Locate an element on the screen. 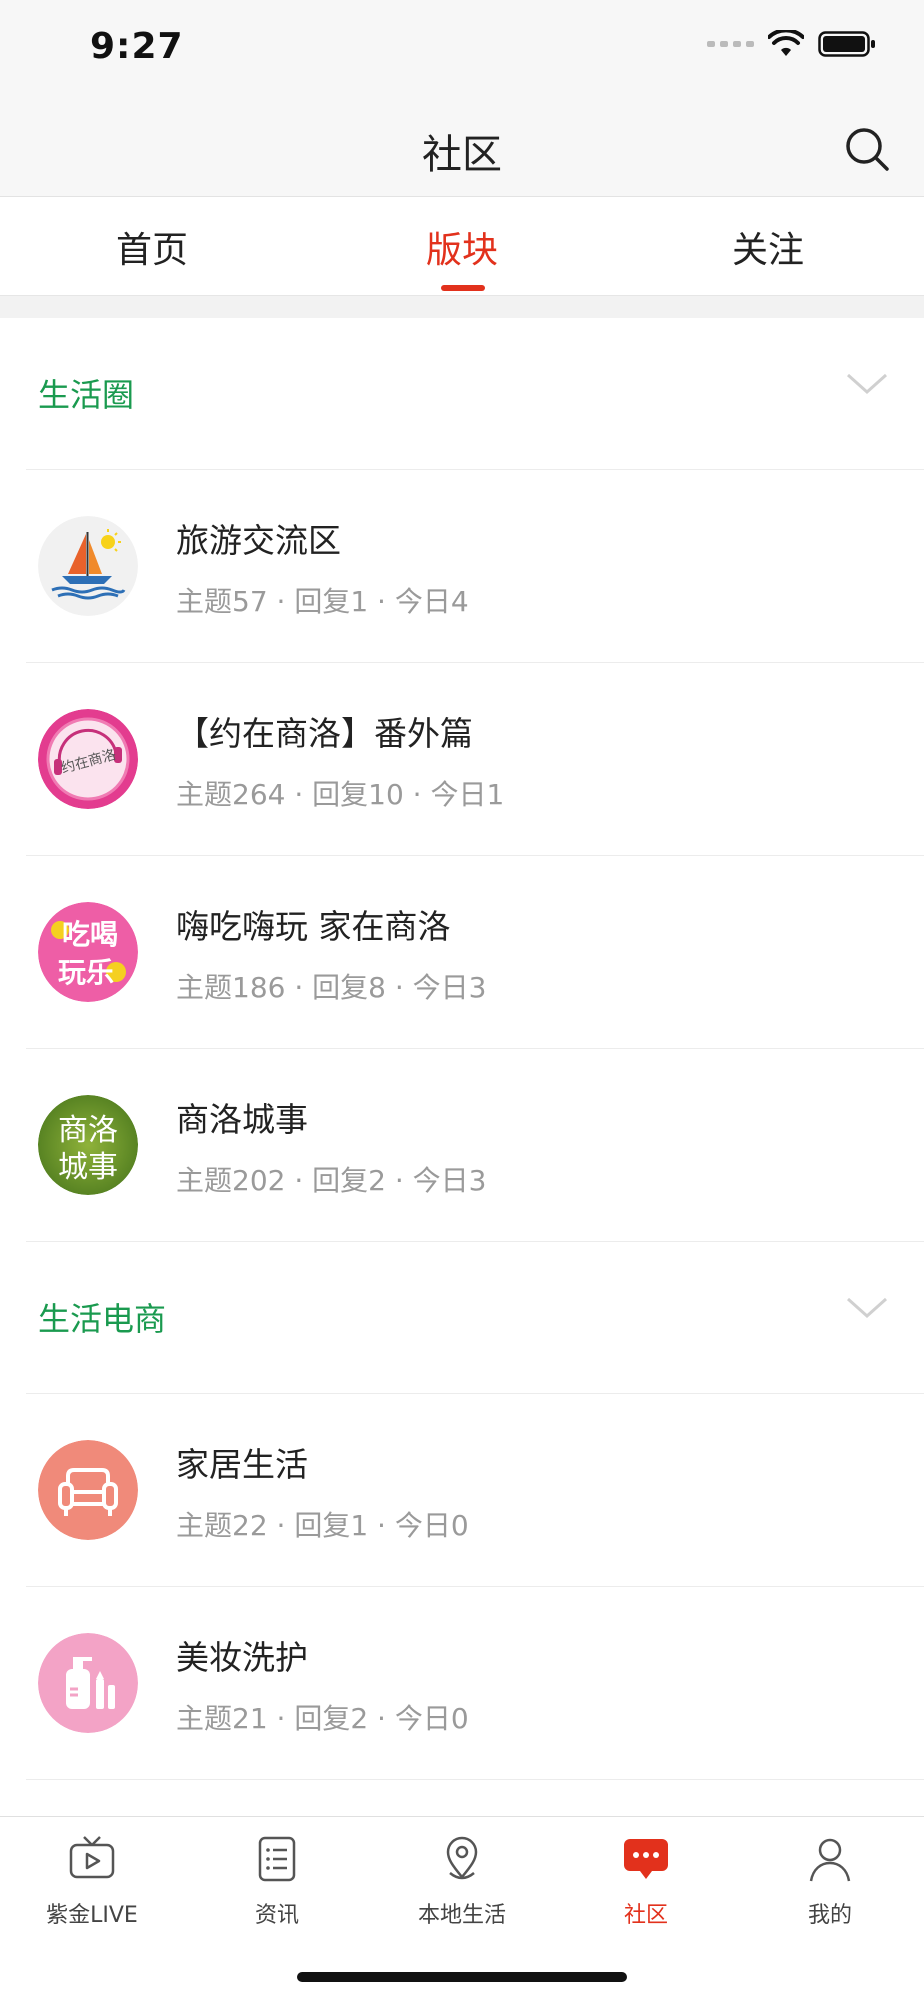  tabbar-label: 本地生活 is located at coordinates (461, 1915).